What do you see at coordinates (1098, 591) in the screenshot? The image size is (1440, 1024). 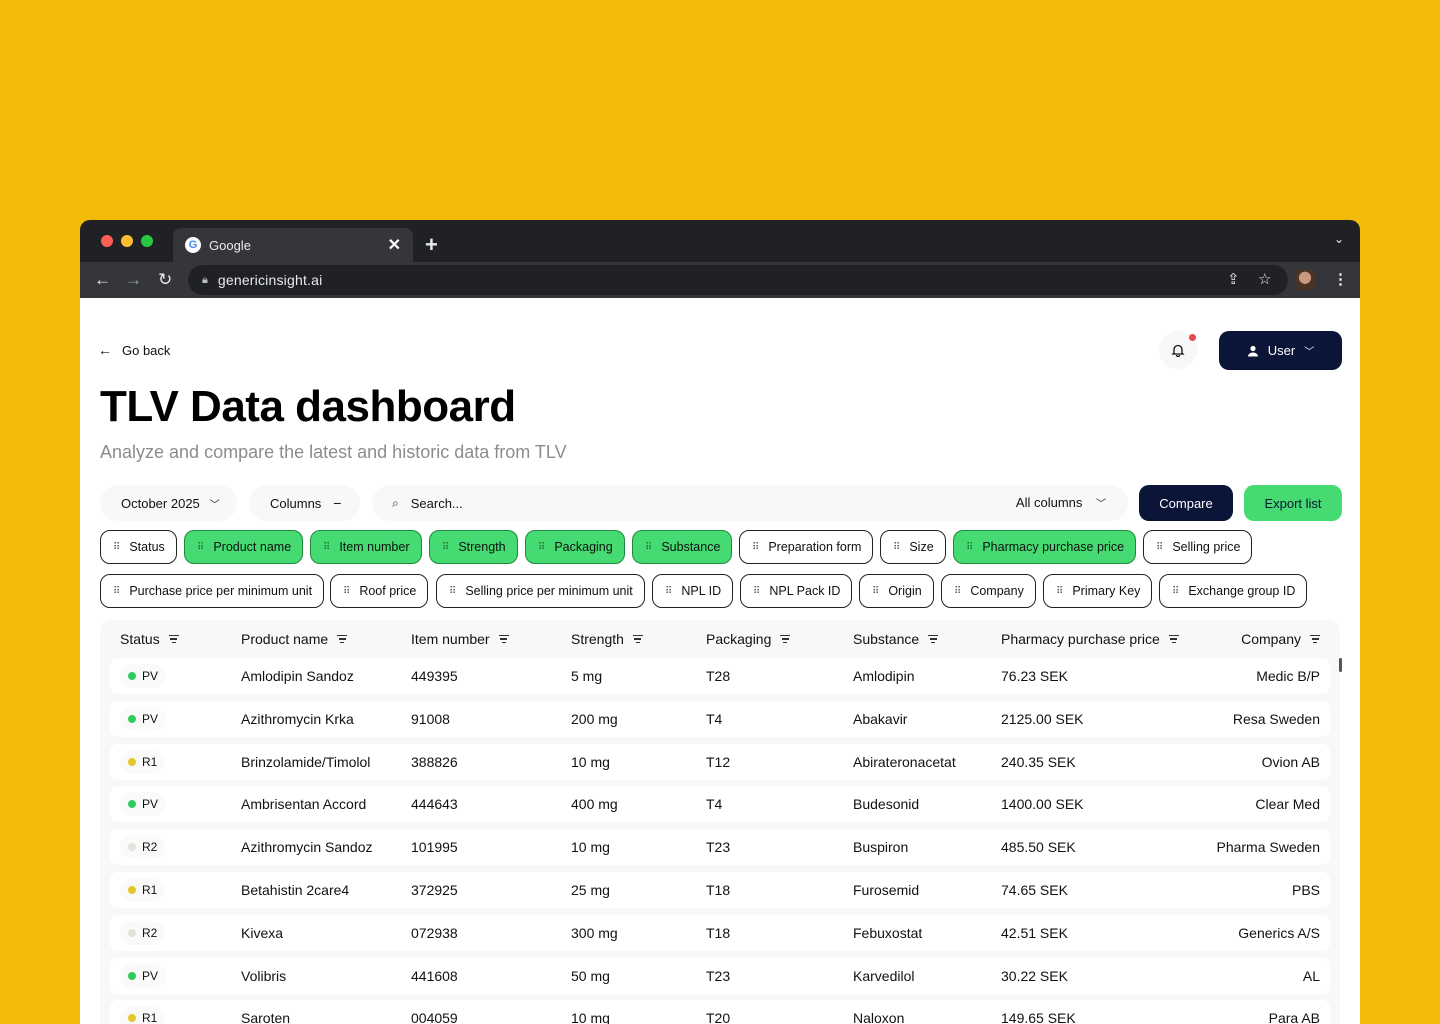 I see `column-chip: ⠿ Primary Key` at bounding box center [1098, 591].